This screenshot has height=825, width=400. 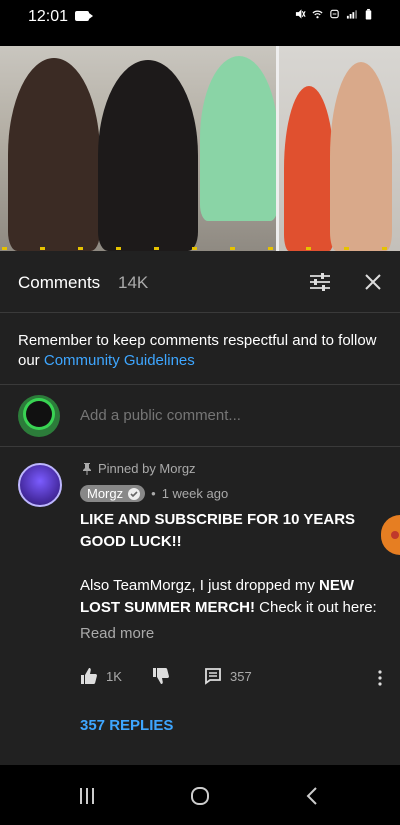 I want to click on author-name: Morgz, so click(x=105, y=493).